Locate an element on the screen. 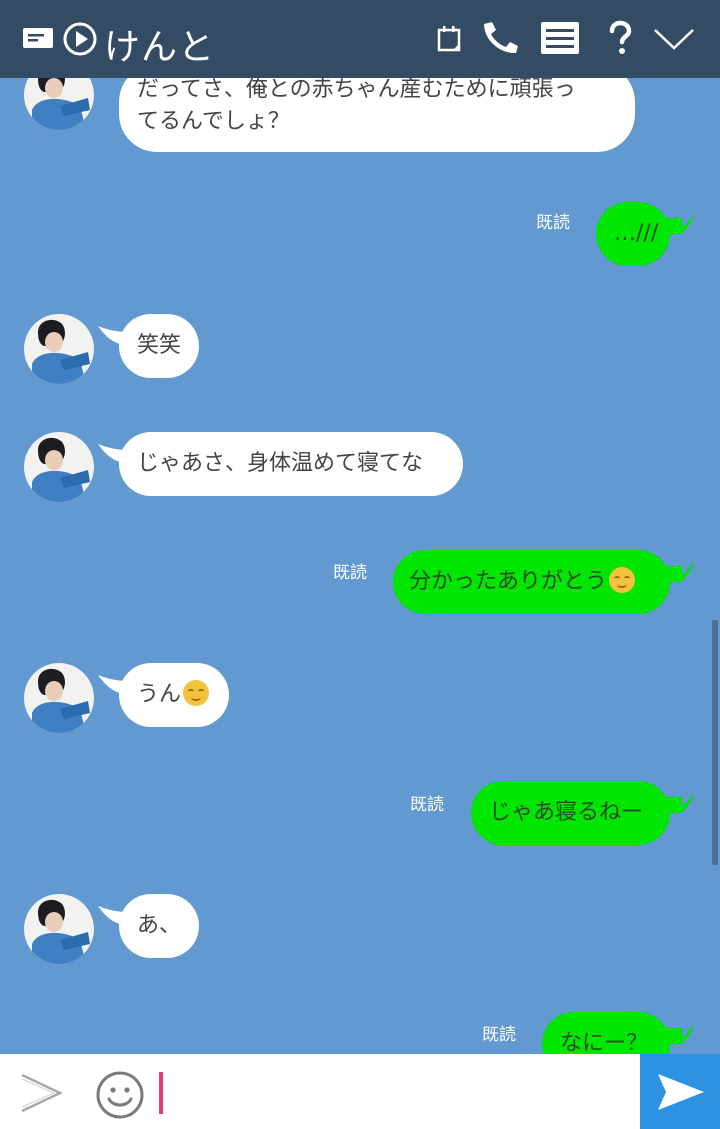 This screenshot has width=720, height=1129. send-button is located at coordinates (680, 1091).